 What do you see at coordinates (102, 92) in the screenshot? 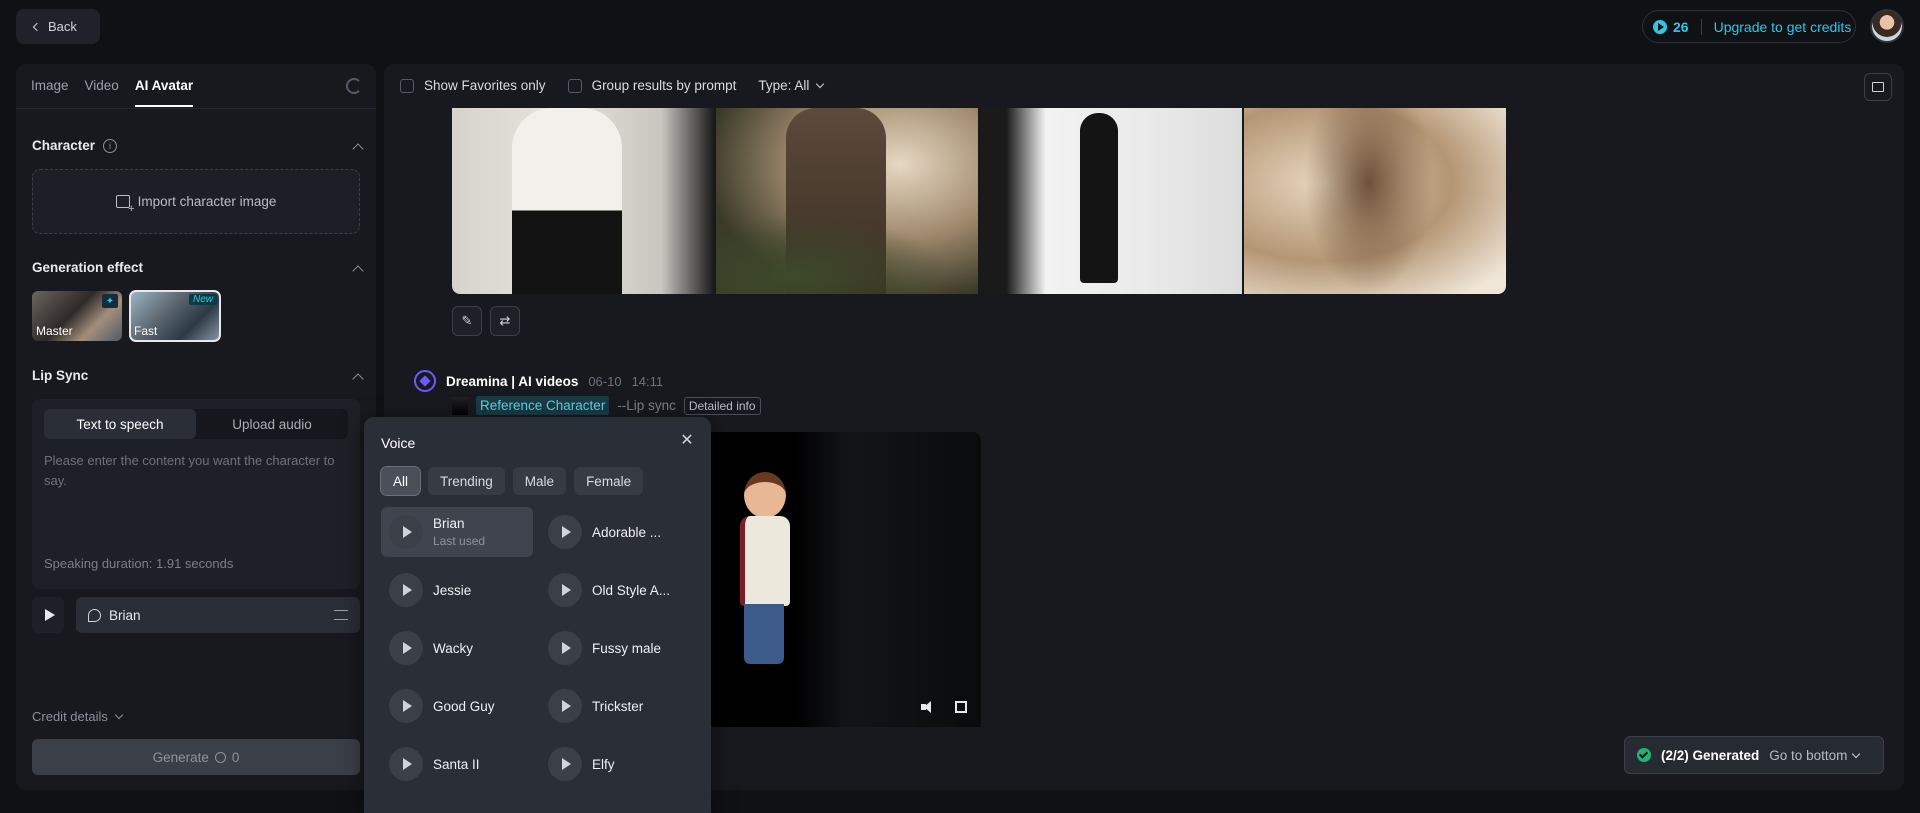
I see `tab-video: Video` at bounding box center [102, 92].